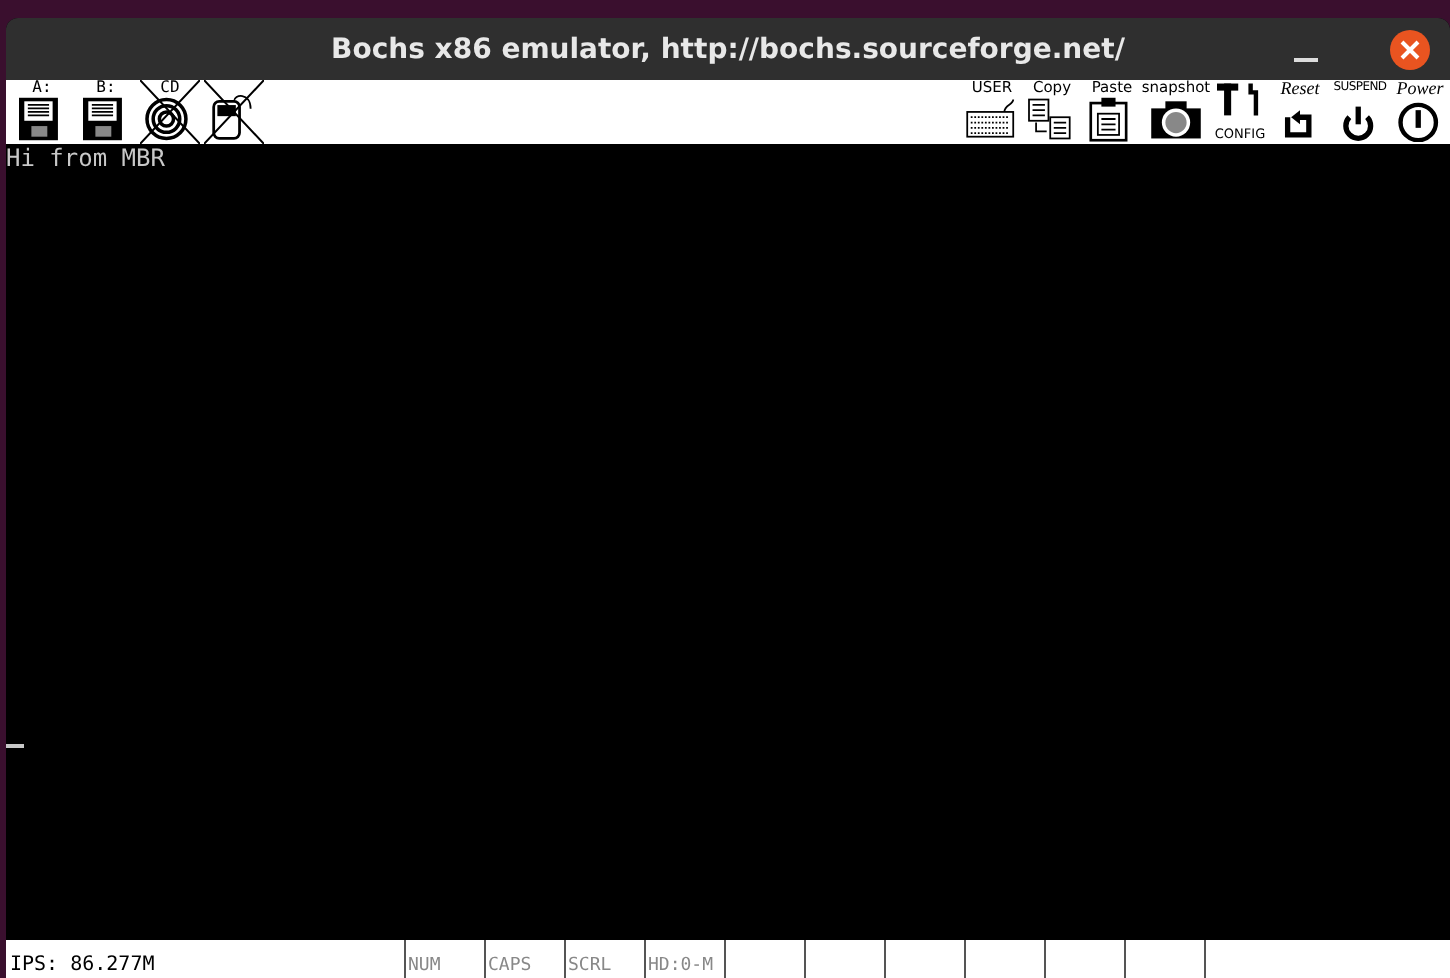  Describe the element at coordinates (106, 112) in the screenshot. I see `toolbar-button: B:` at that location.